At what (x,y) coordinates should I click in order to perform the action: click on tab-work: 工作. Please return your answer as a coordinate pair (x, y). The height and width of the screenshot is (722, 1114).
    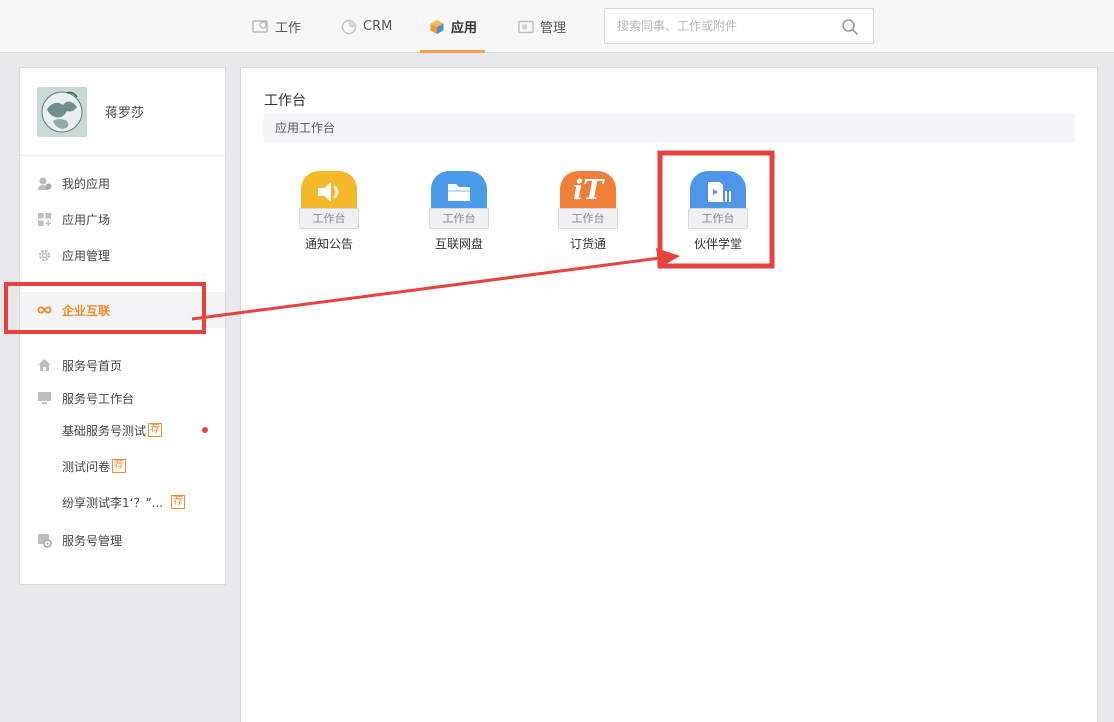
    Looking at the image, I should click on (276, 26).